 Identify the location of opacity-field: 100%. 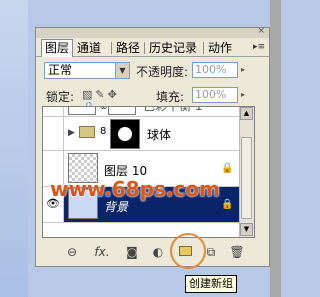
(215, 70).